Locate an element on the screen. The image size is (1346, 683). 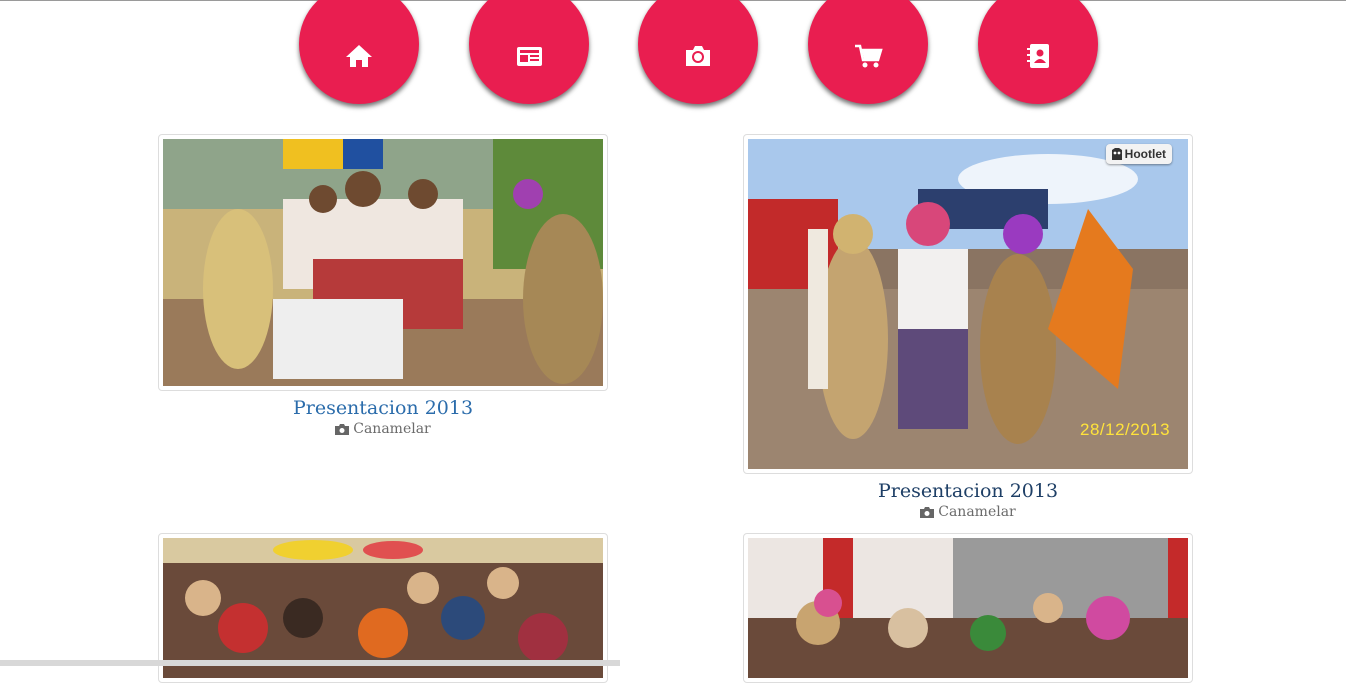
nav-contacts-button is located at coordinates (1038, 52).